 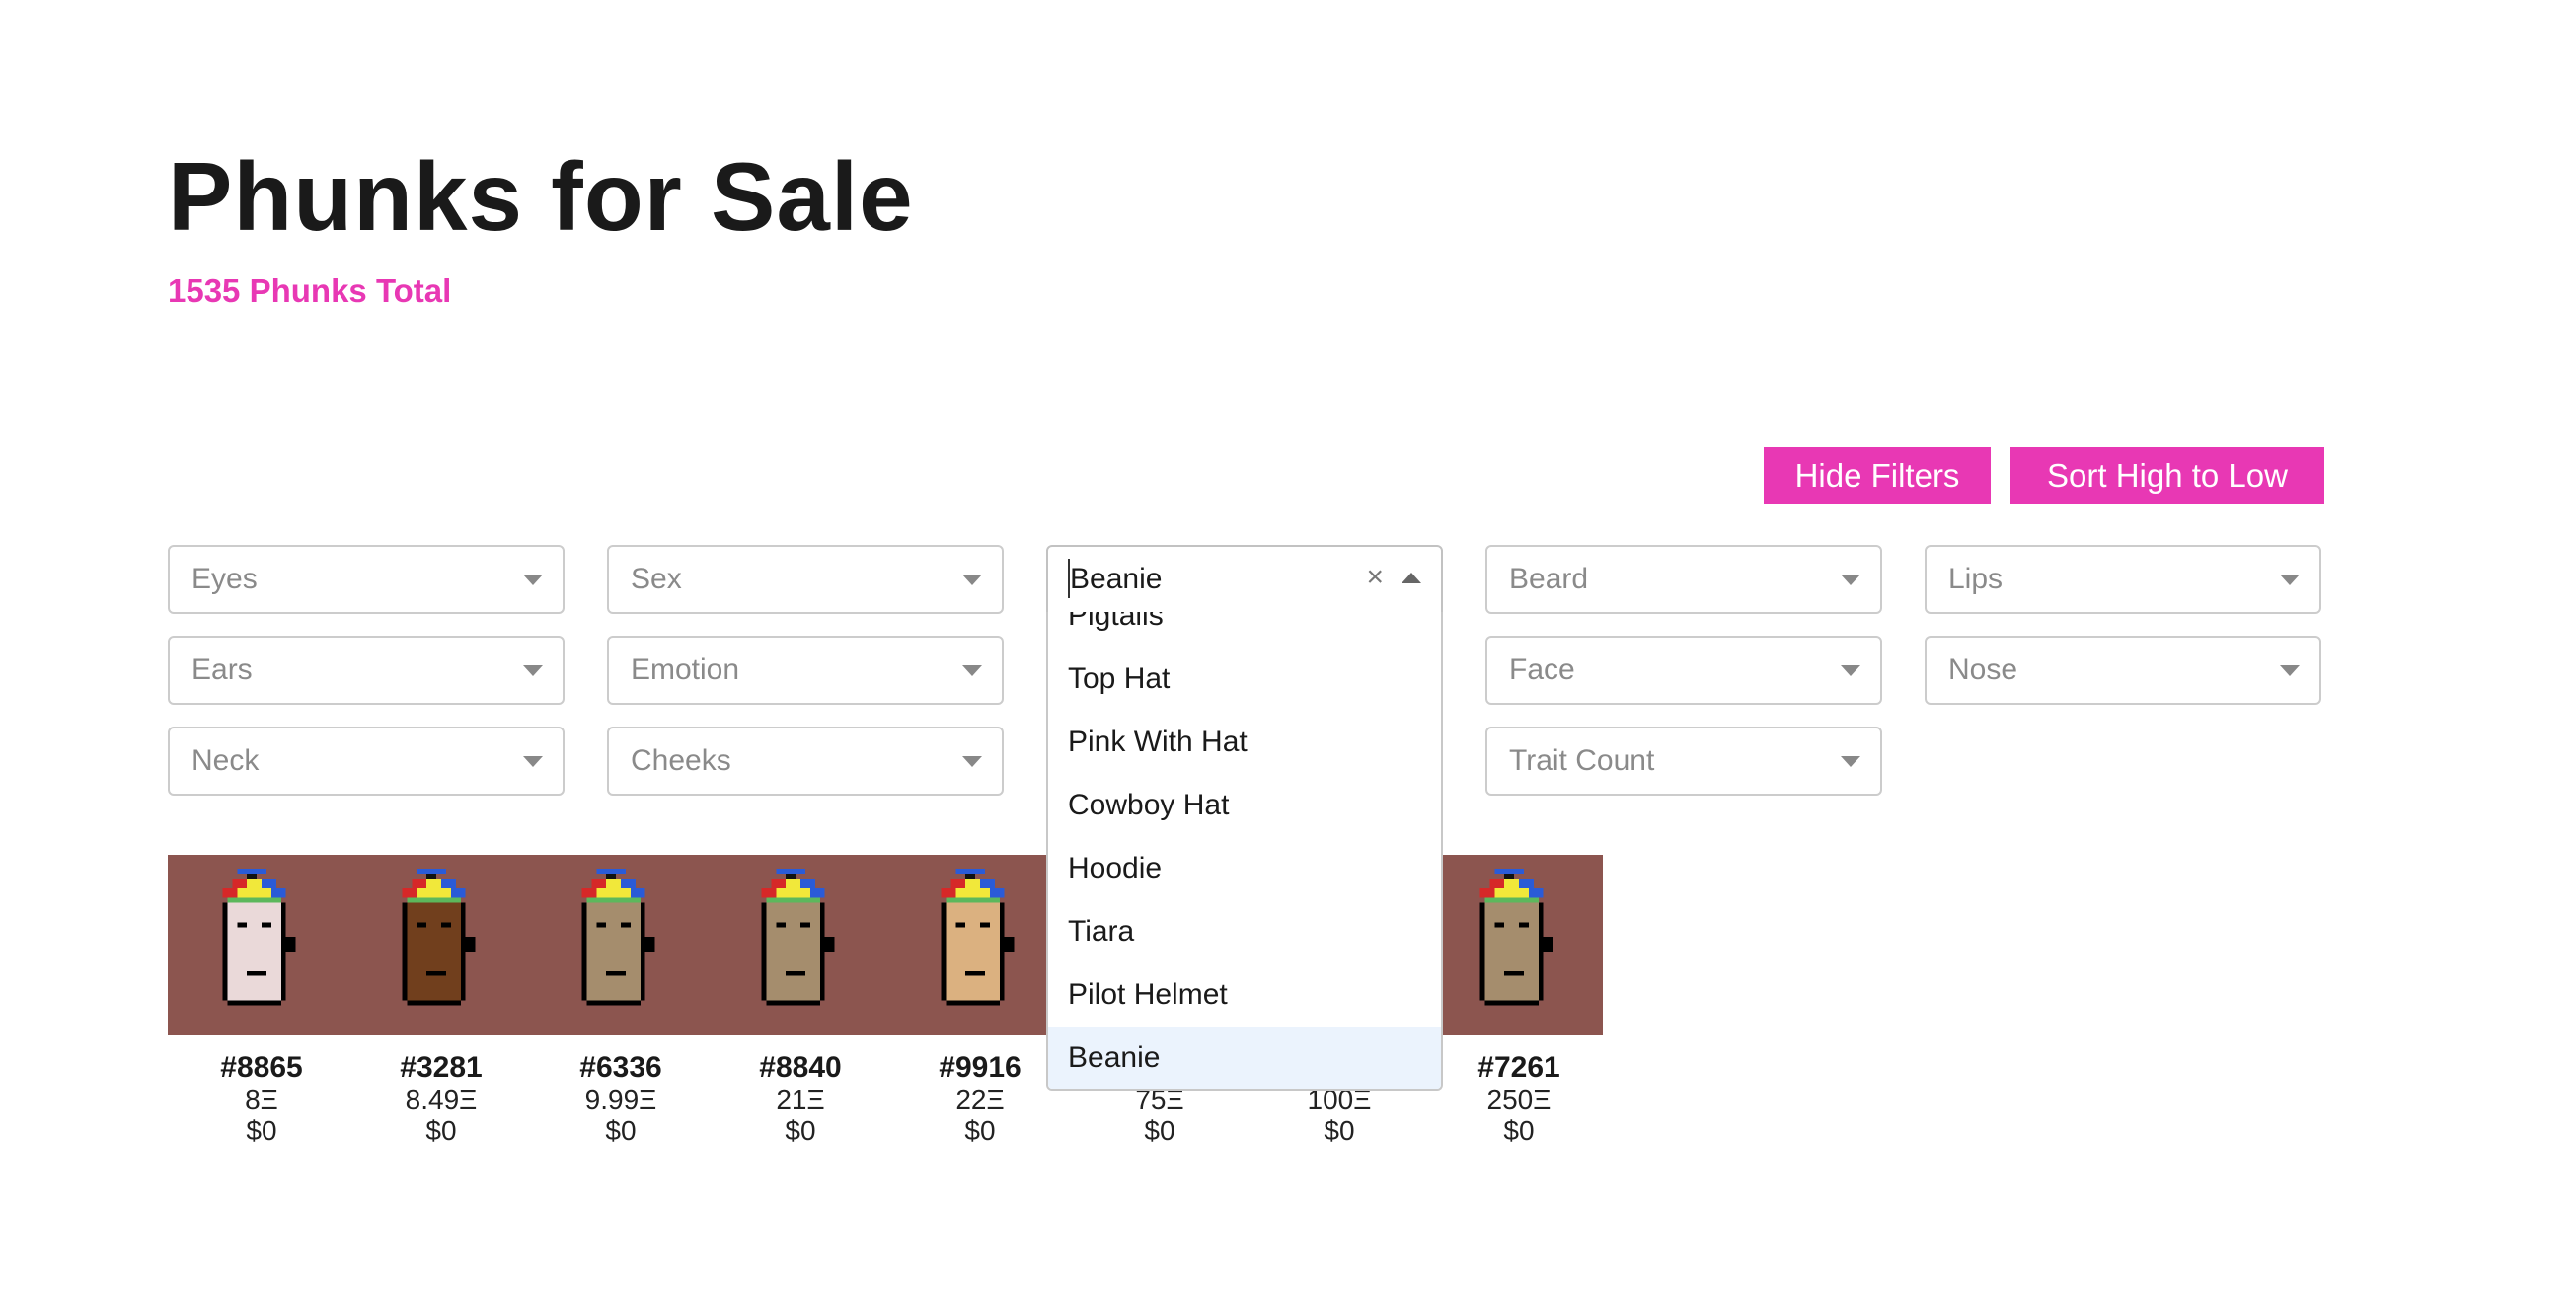 I want to click on phunk-listing: #8865 8Ξ $0, so click(x=261, y=1099).